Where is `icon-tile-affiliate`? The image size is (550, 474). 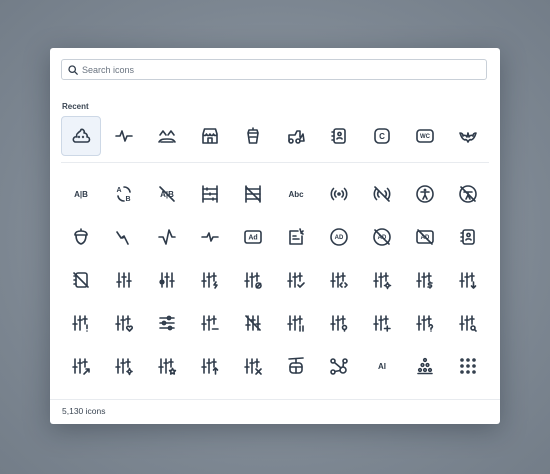 icon-tile-affiliate is located at coordinates (339, 366).